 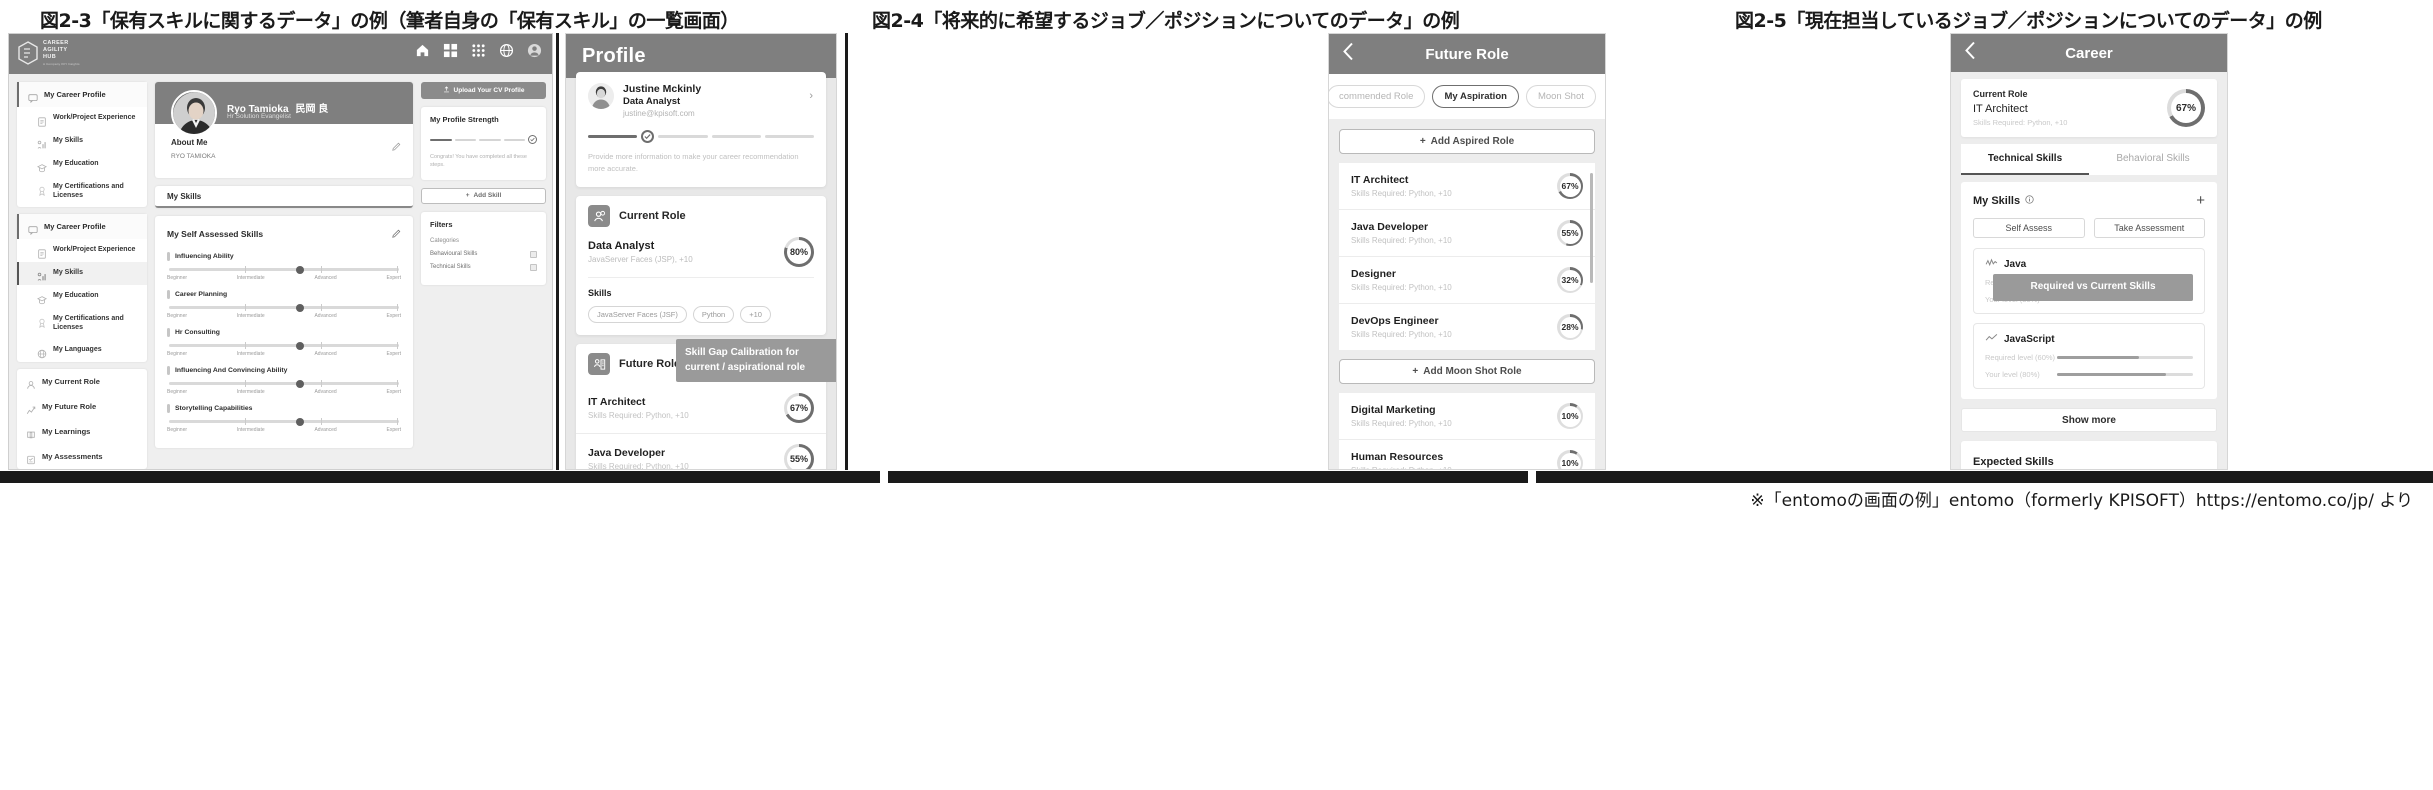 I want to click on role-match-percent: 10%, so click(x=1570, y=460).